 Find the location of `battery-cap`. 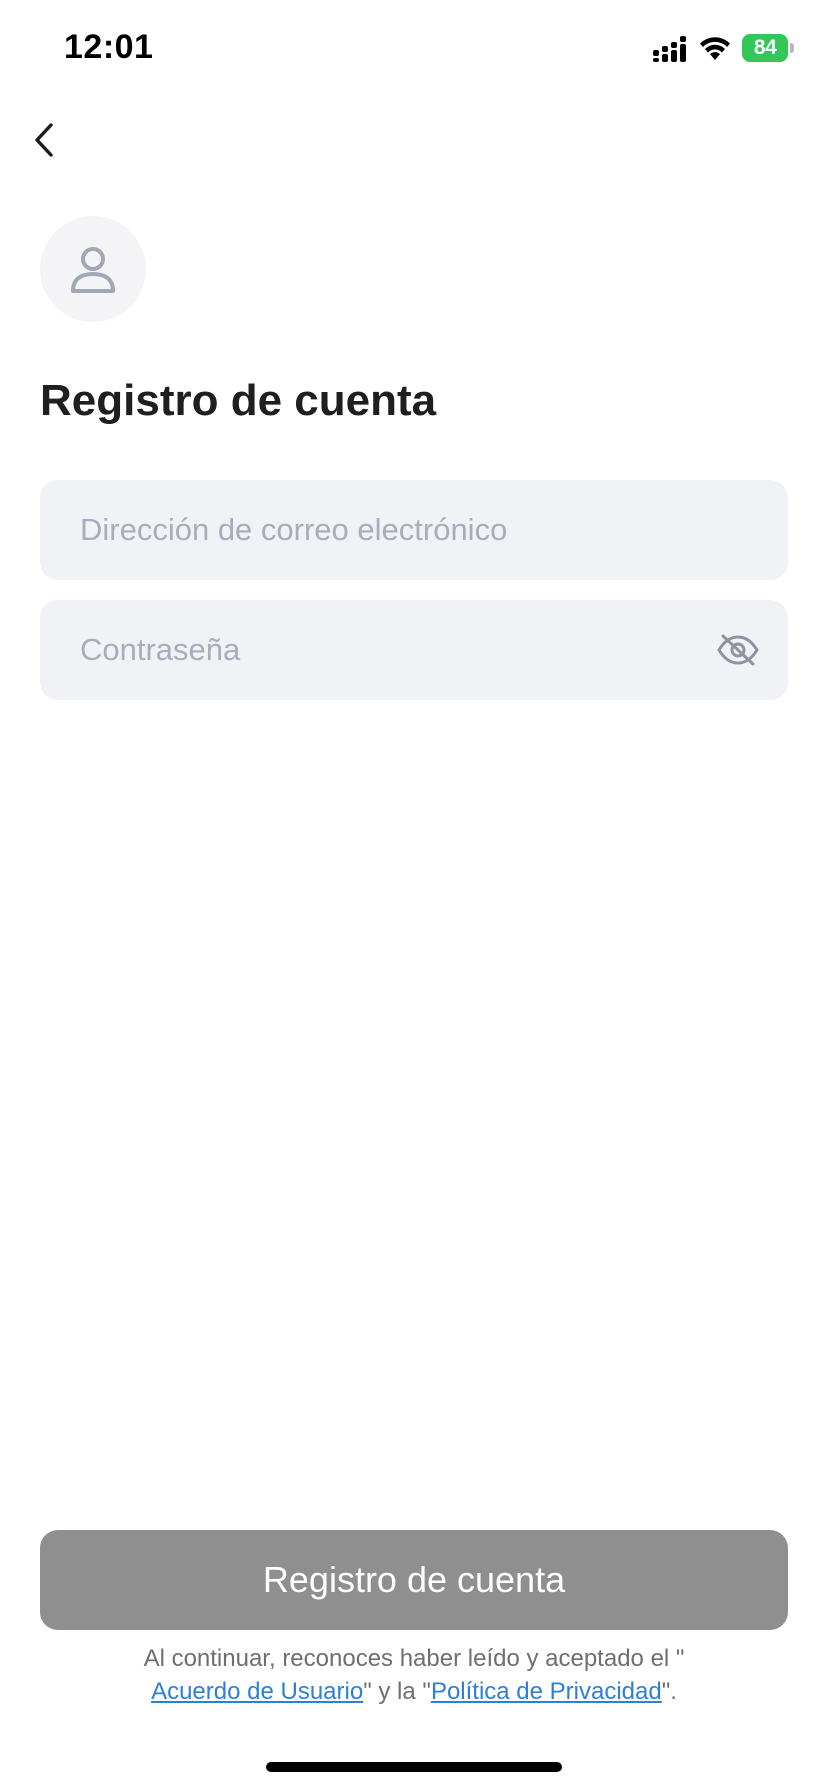

battery-cap is located at coordinates (792, 48).